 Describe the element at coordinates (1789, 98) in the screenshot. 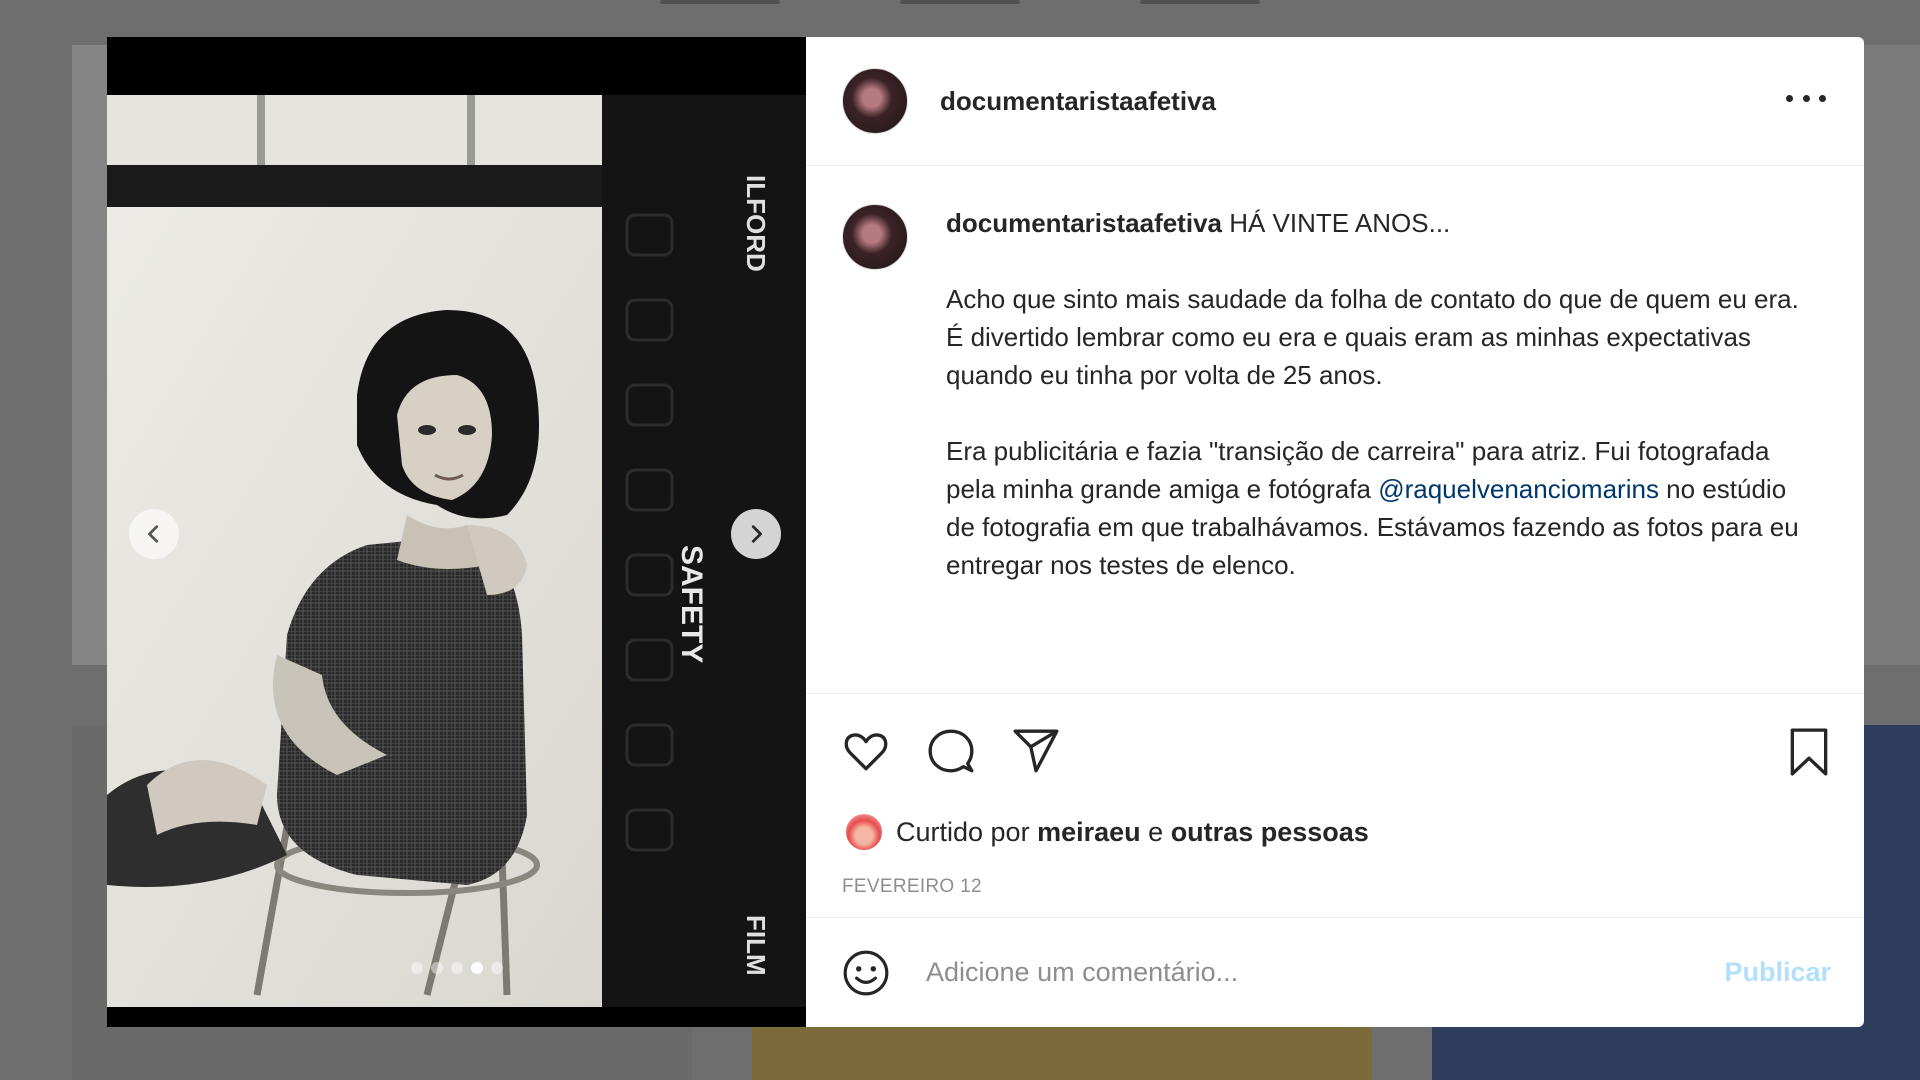

I see `more-options-icon` at that location.